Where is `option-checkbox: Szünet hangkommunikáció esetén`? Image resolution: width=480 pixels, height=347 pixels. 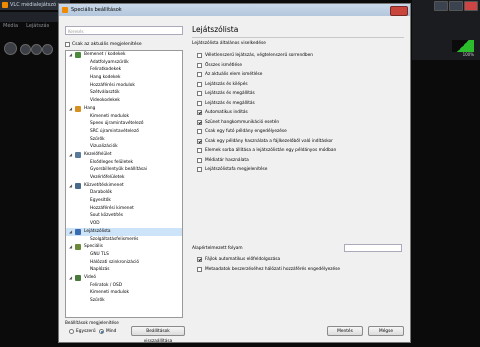
option-checkbox: Szünet hangkommunikáció esetén is located at coordinates (302, 123).